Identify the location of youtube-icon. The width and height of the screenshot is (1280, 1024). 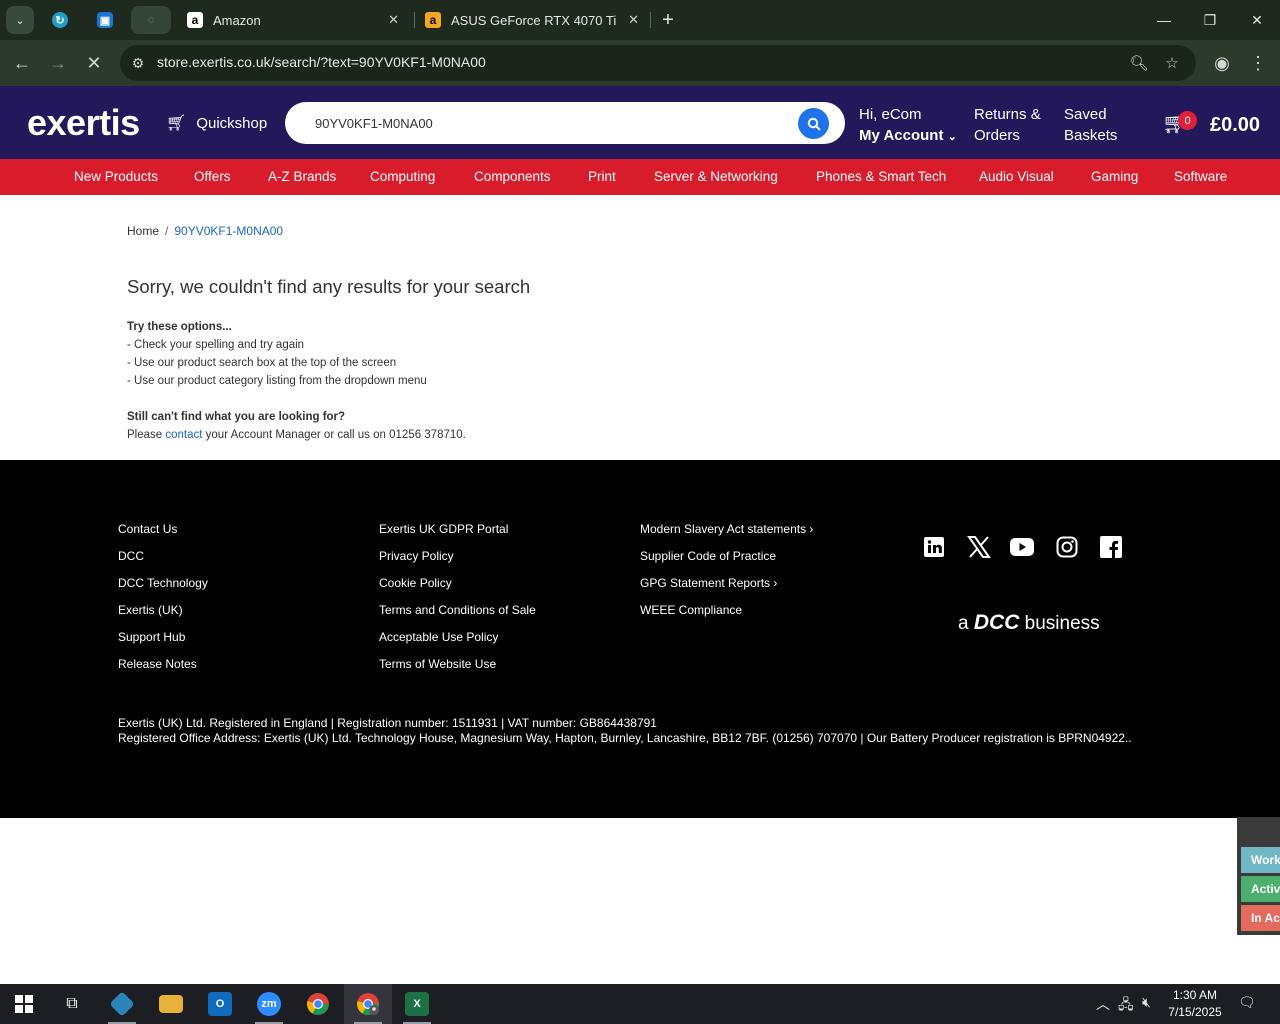
(1022, 547).